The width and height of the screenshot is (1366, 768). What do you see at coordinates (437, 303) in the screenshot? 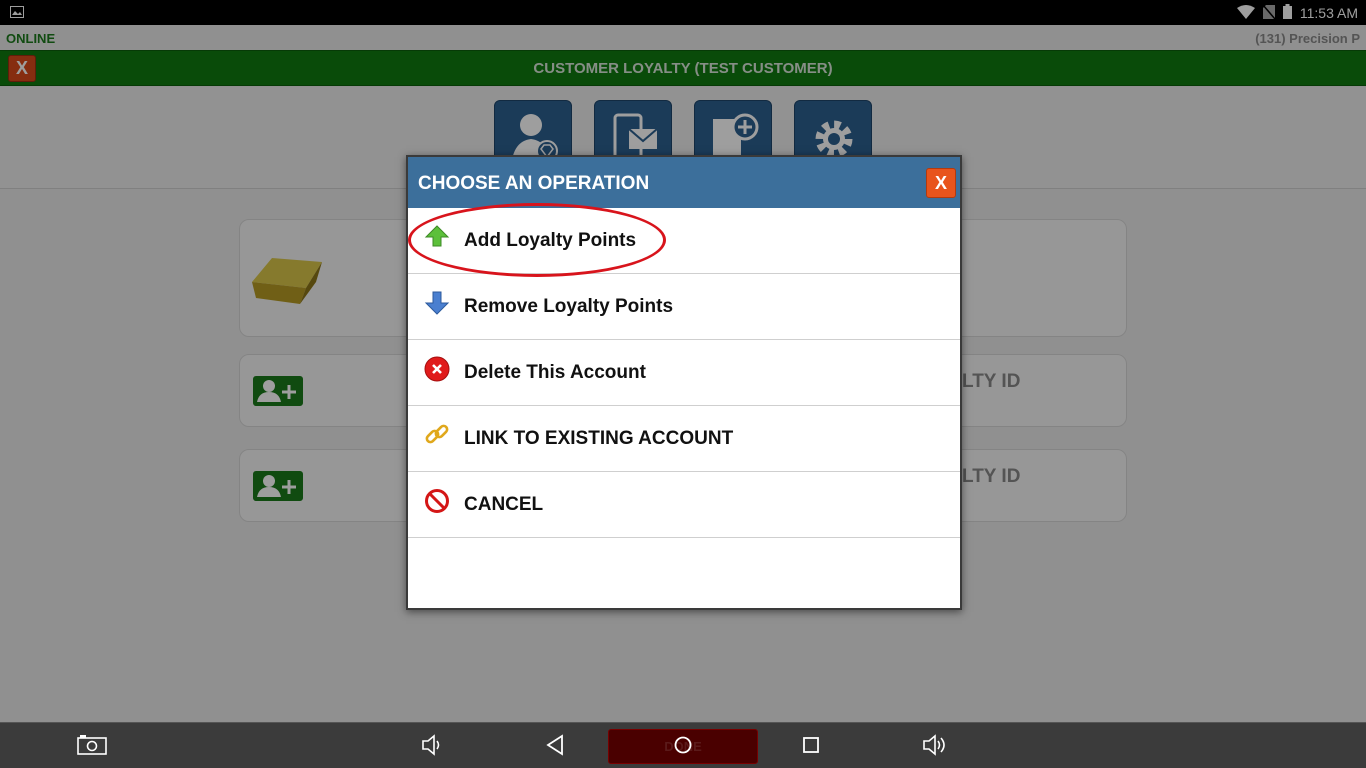
I see `arrow-down-blue-icon` at bounding box center [437, 303].